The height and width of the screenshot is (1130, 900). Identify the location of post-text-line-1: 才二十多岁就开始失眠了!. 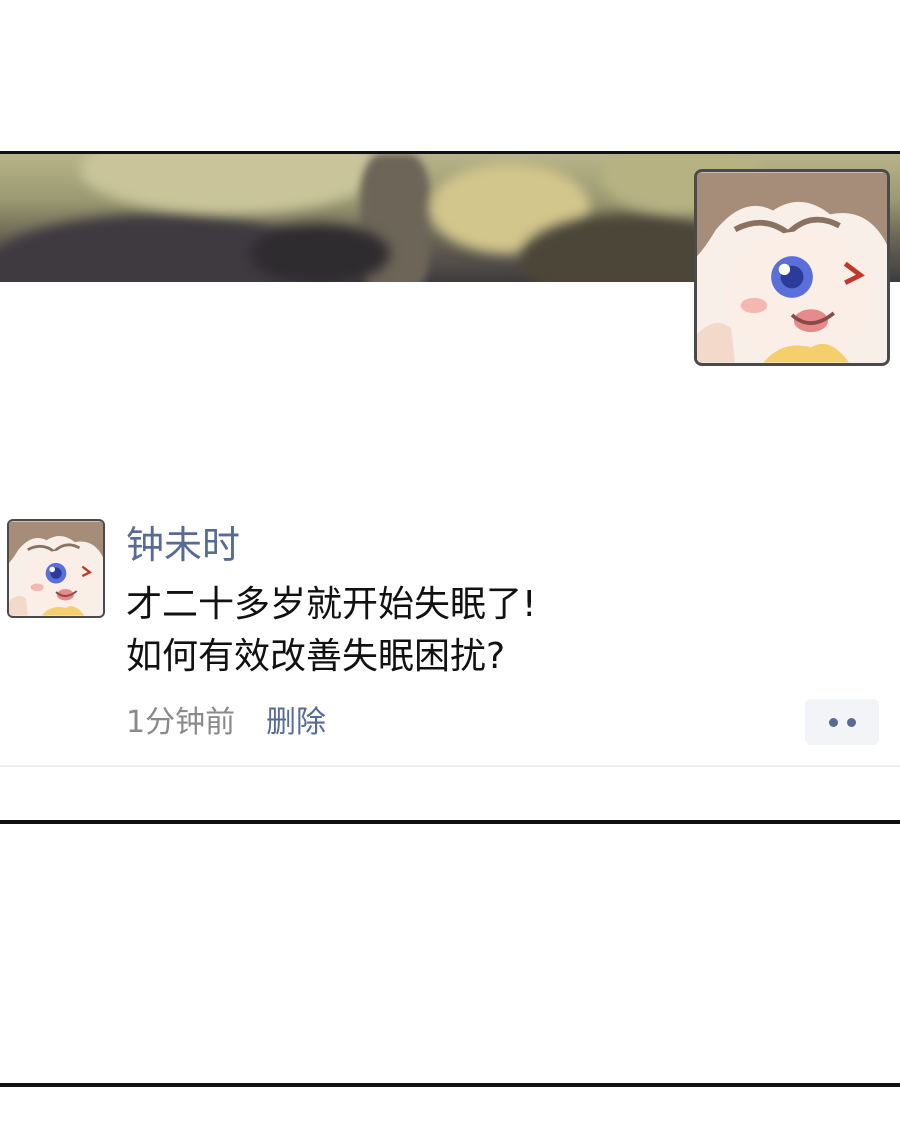
(331, 604).